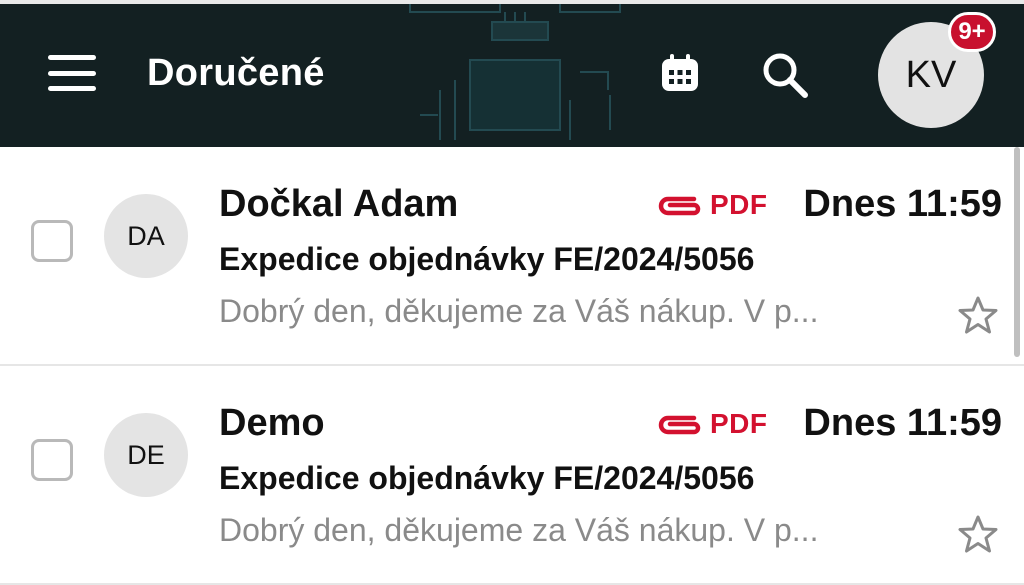 This screenshot has width=1024, height=585. I want to click on list-scrollbar, so click(1017, 252).